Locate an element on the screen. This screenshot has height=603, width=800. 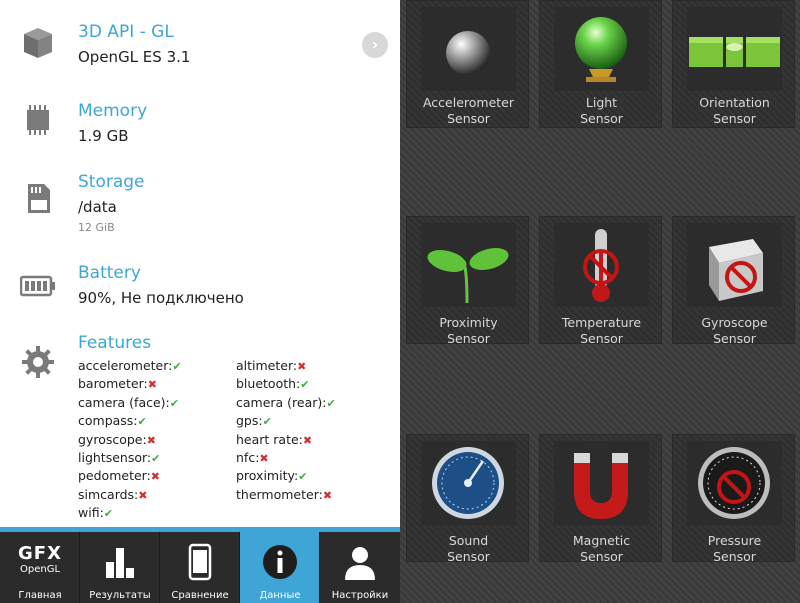
sensor-name: Magnetic is located at coordinates (601, 540).